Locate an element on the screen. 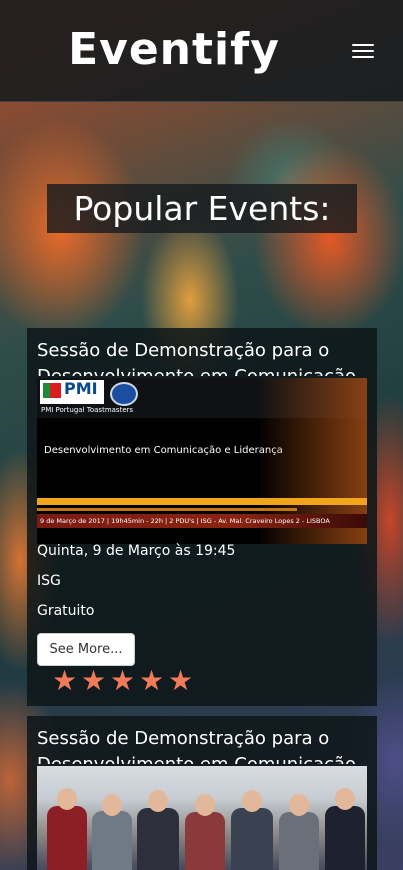 This screenshot has width=403, height=870. image-subtitle: PMI Portugal Toastmasters is located at coordinates (87, 410).